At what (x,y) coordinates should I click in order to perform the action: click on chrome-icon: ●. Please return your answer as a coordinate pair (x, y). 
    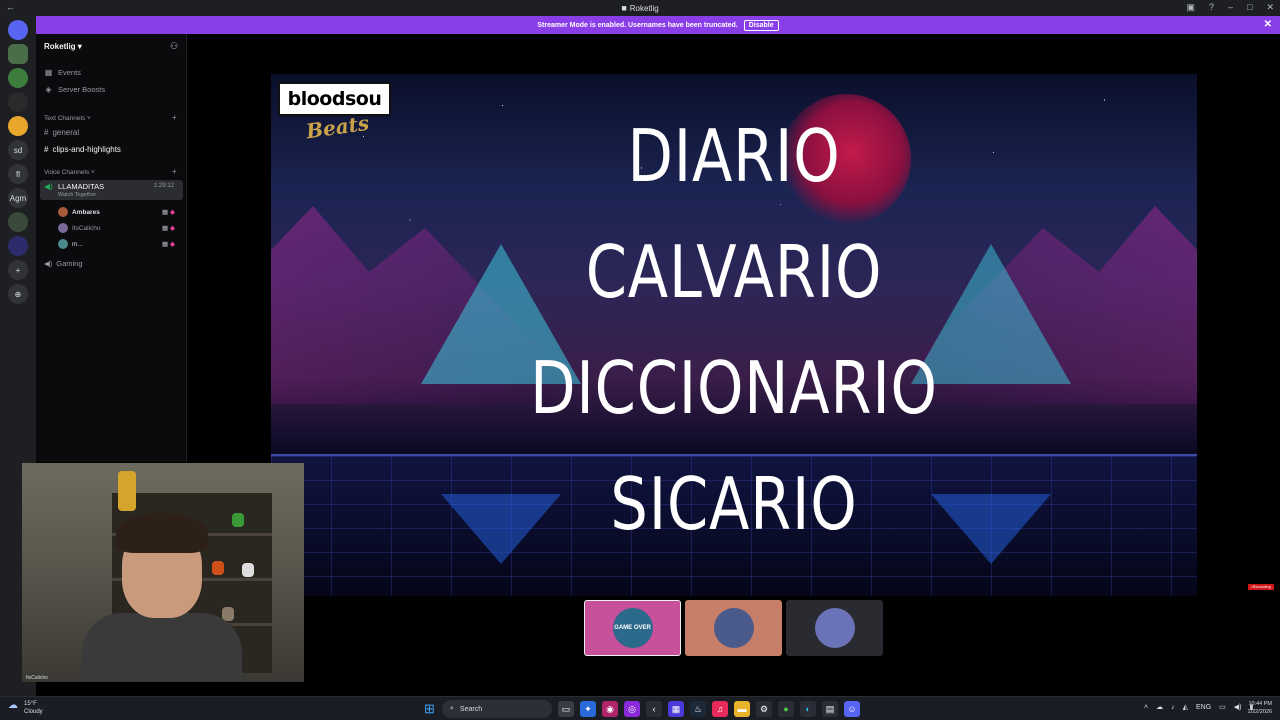
    Looking at the image, I should click on (786, 709).